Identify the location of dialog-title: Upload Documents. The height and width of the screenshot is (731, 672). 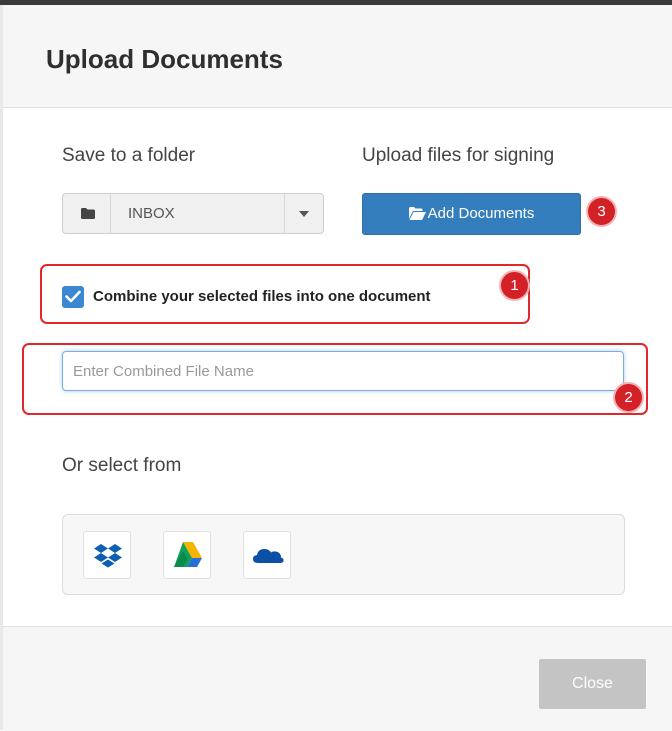
(164, 59).